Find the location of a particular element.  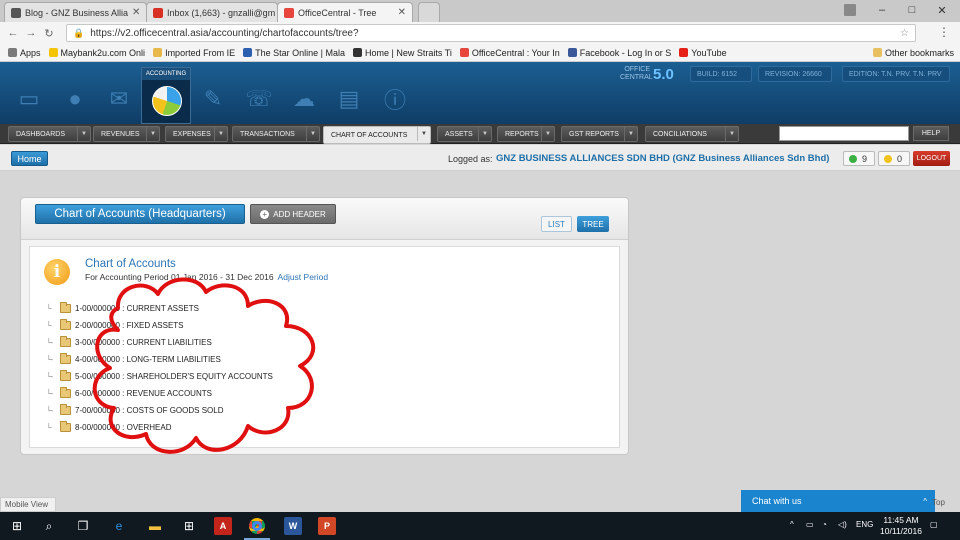

file-explorer-icon: ▬ is located at coordinates (155, 526).